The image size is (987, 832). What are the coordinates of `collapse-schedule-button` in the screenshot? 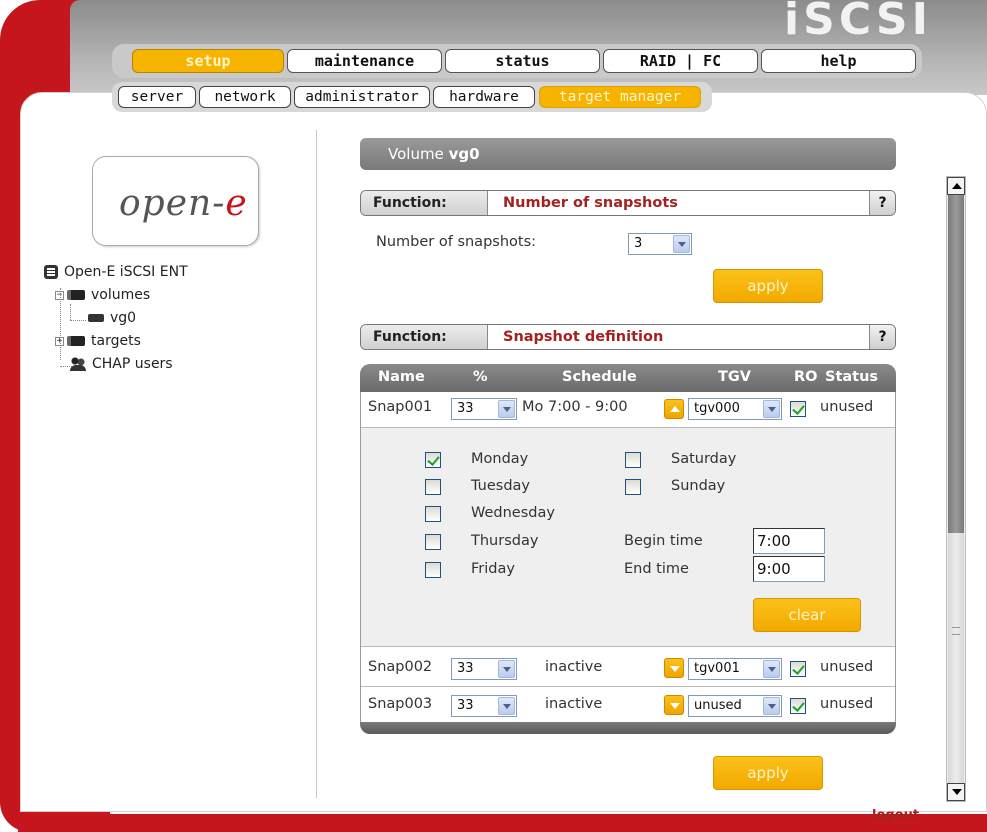 It's located at (674, 409).